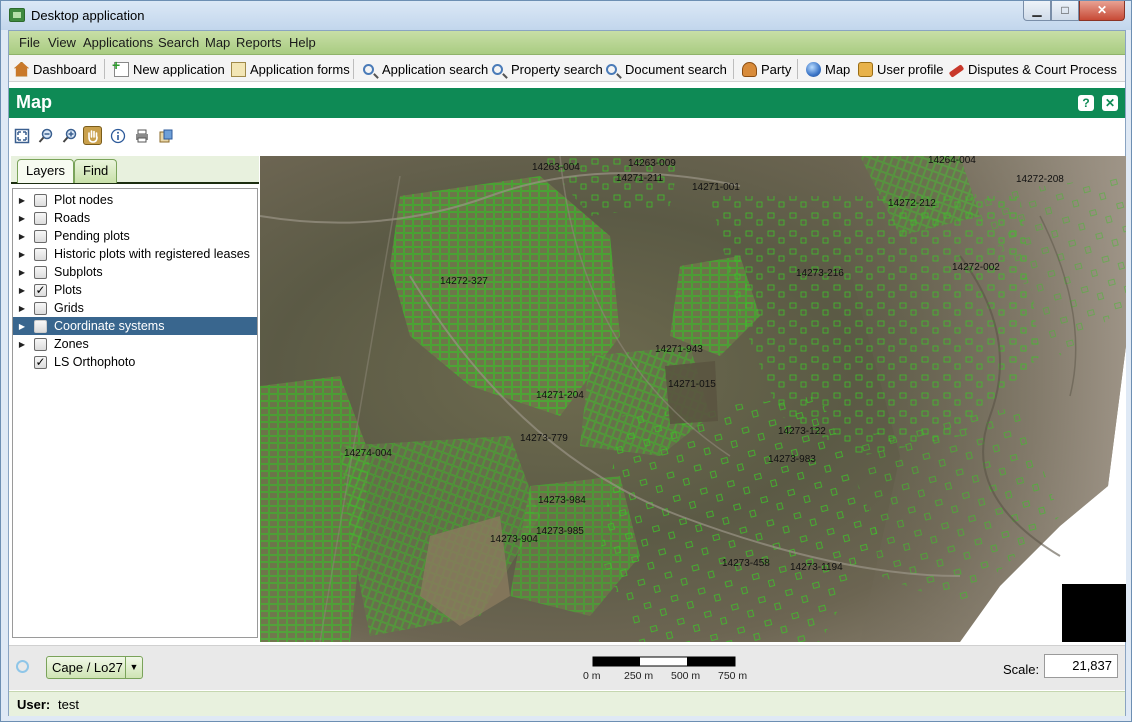 This screenshot has height=722, width=1132. What do you see at coordinates (165, 135) in the screenshot?
I see `export-button` at bounding box center [165, 135].